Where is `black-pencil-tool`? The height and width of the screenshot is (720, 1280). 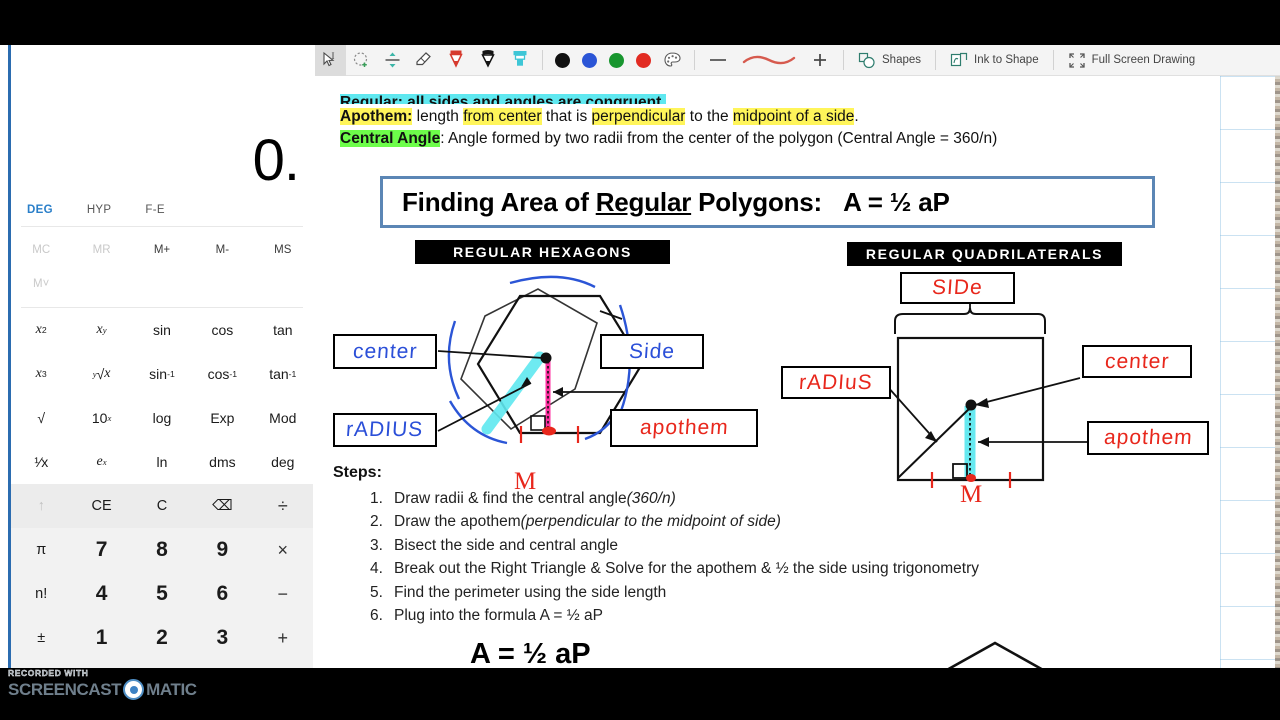
black-pencil-tool is located at coordinates (488, 60).